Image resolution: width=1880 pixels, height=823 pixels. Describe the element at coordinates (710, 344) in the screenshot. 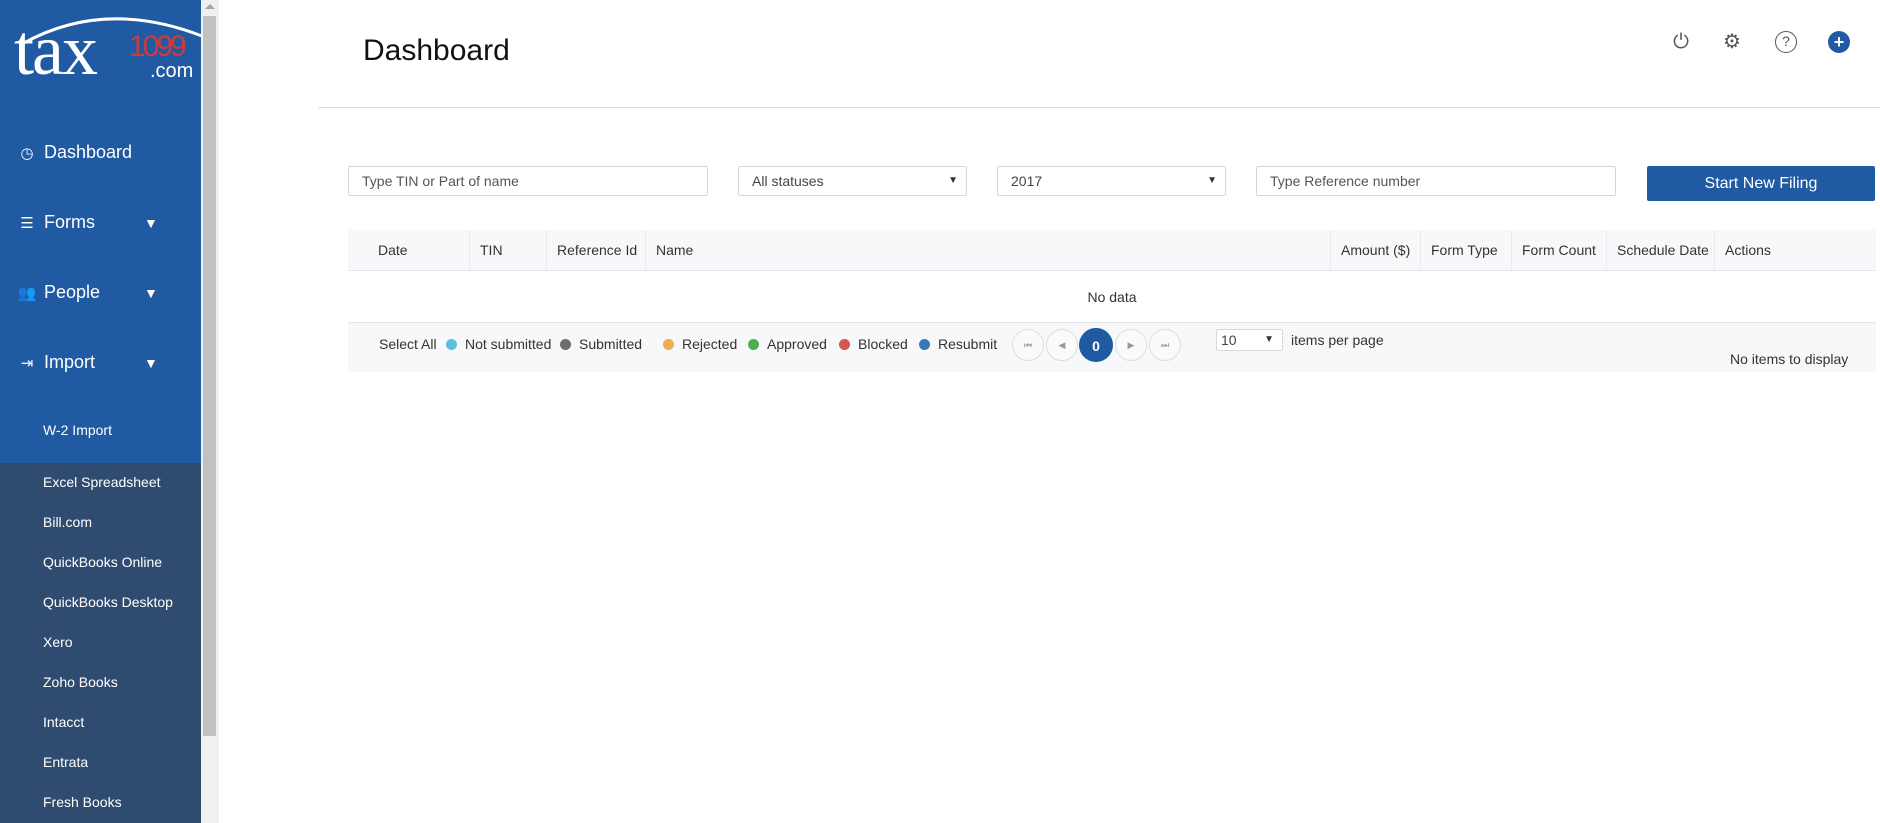

I see `legend-label: Rejected` at that location.